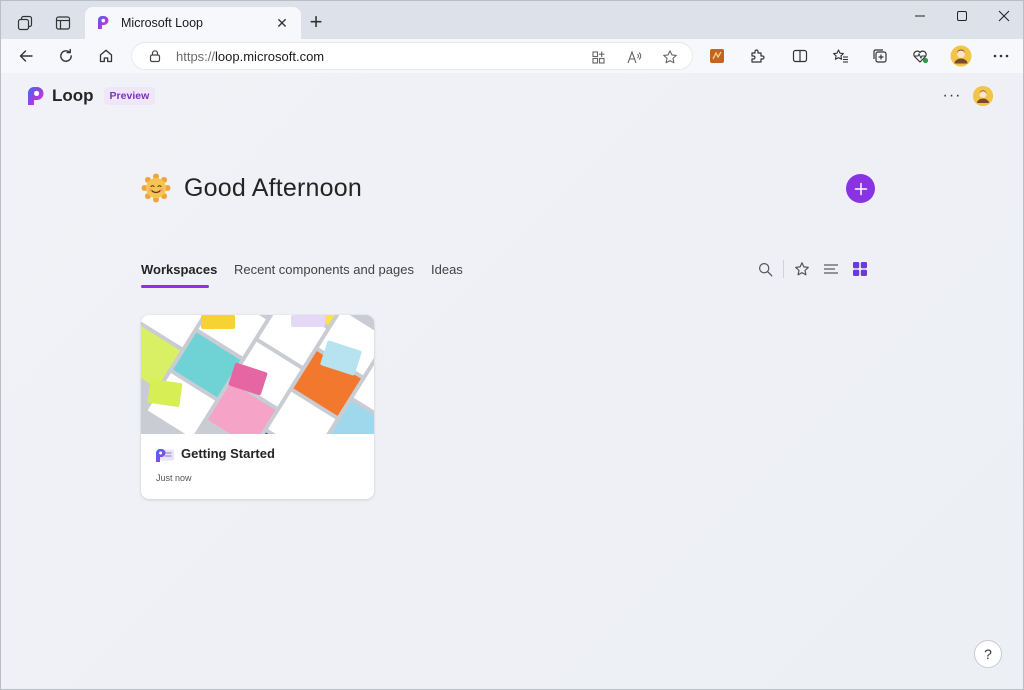 The image size is (1024, 690). I want to click on workspace-card: Getting Started Just now, so click(257, 407).